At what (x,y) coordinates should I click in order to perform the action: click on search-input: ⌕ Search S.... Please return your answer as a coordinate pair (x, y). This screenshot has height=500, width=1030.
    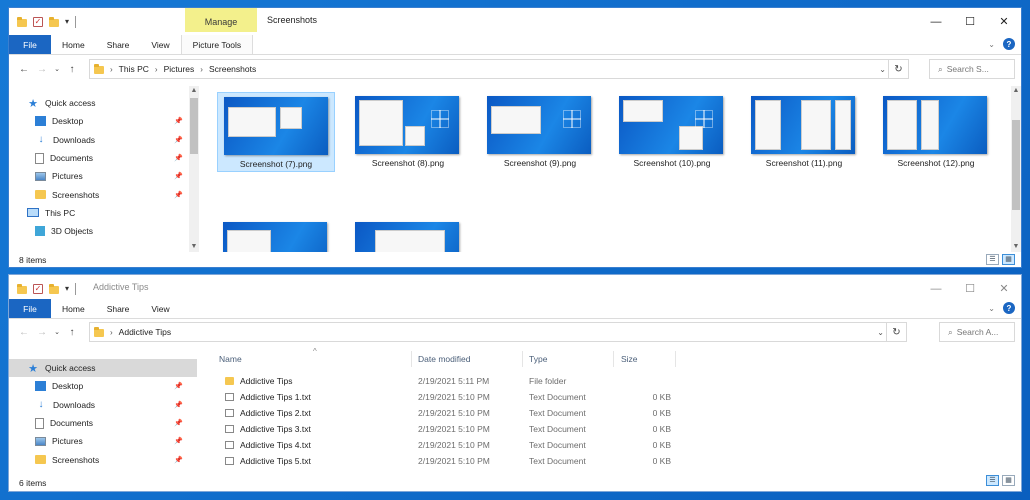
    Looking at the image, I should click on (972, 69).